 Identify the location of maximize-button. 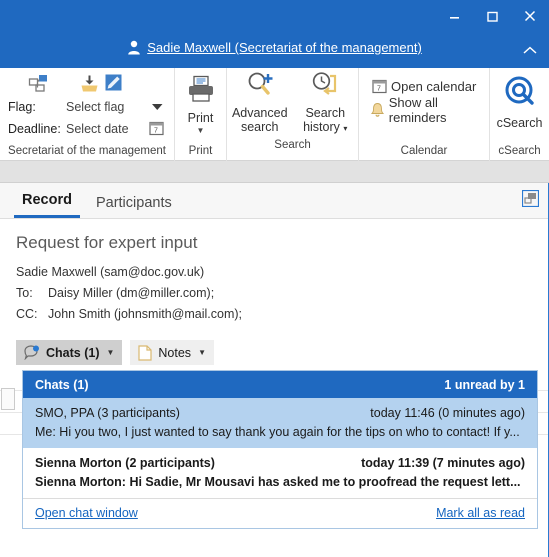
(492, 16).